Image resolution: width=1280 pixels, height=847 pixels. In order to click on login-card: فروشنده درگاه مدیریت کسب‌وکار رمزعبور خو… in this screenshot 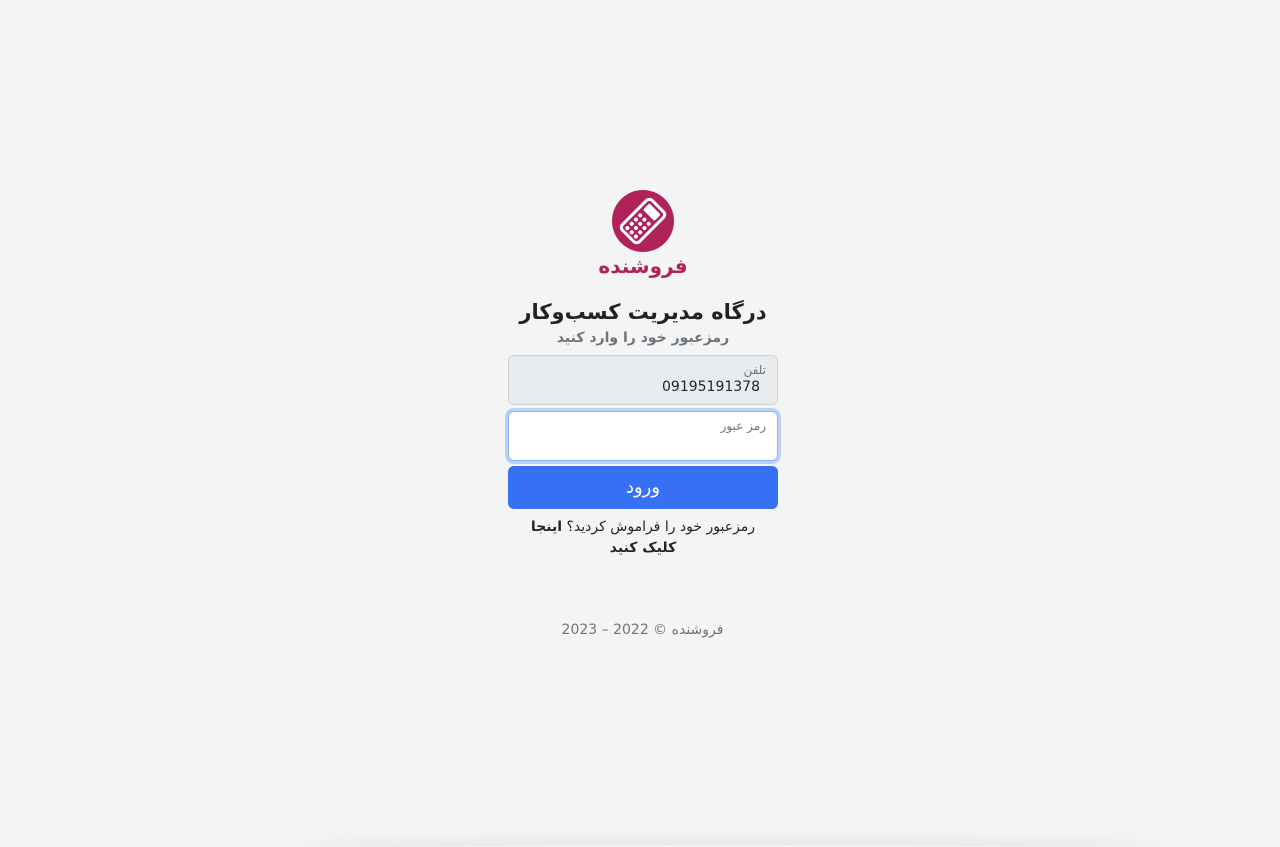, I will do `click(643, 374)`.